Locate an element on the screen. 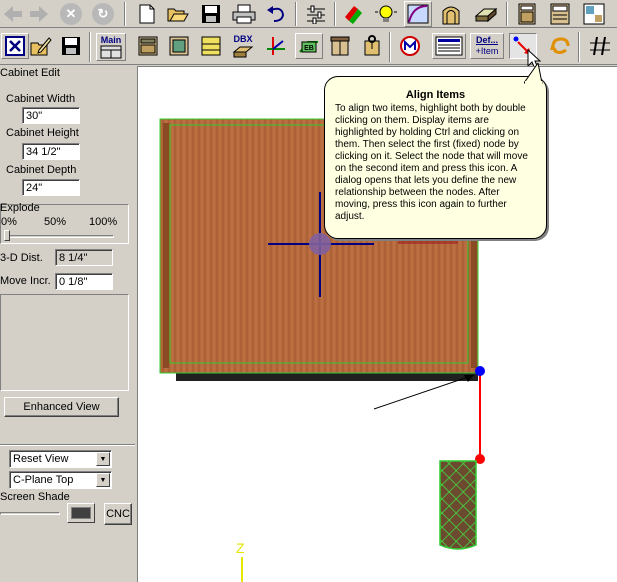 This screenshot has height=582, width=617. cabinet-list-button is located at coordinates (560, 14).